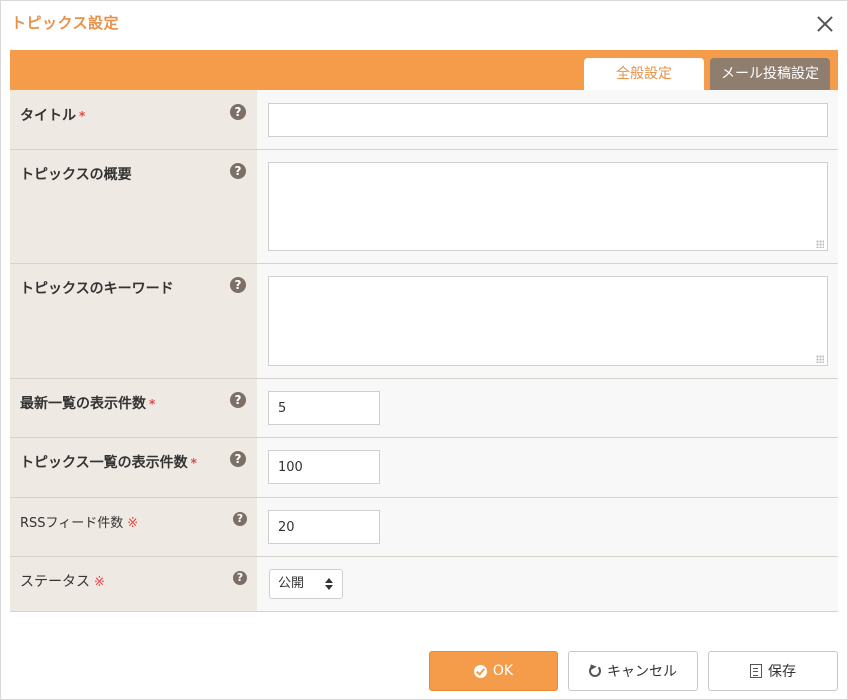  I want to click on form-row-latest-count: 最新一覧の表示件数 * ?, so click(424, 408).